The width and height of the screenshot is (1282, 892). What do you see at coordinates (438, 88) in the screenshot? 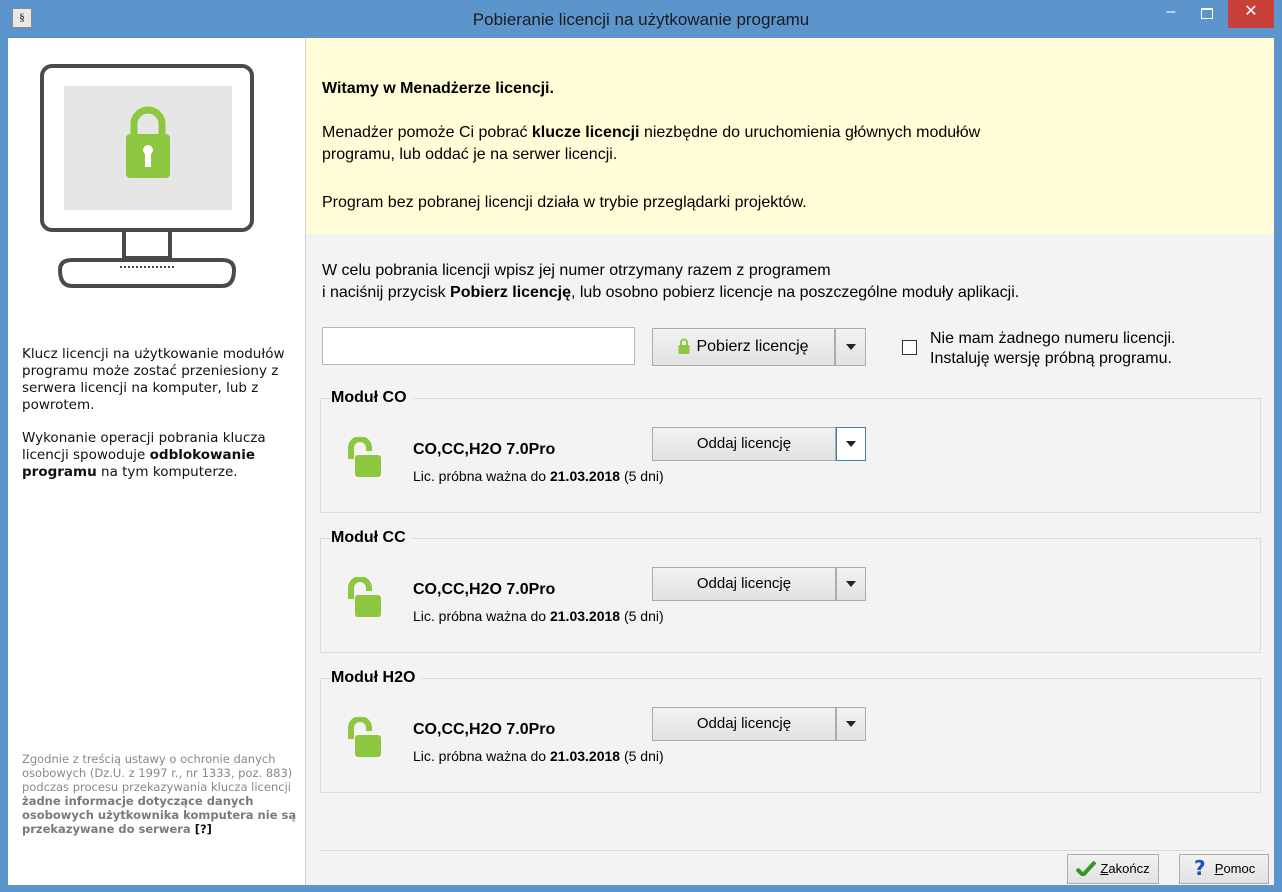
I see `banner-title: Witamy w Menadżerze licencji.` at bounding box center [438, 88].